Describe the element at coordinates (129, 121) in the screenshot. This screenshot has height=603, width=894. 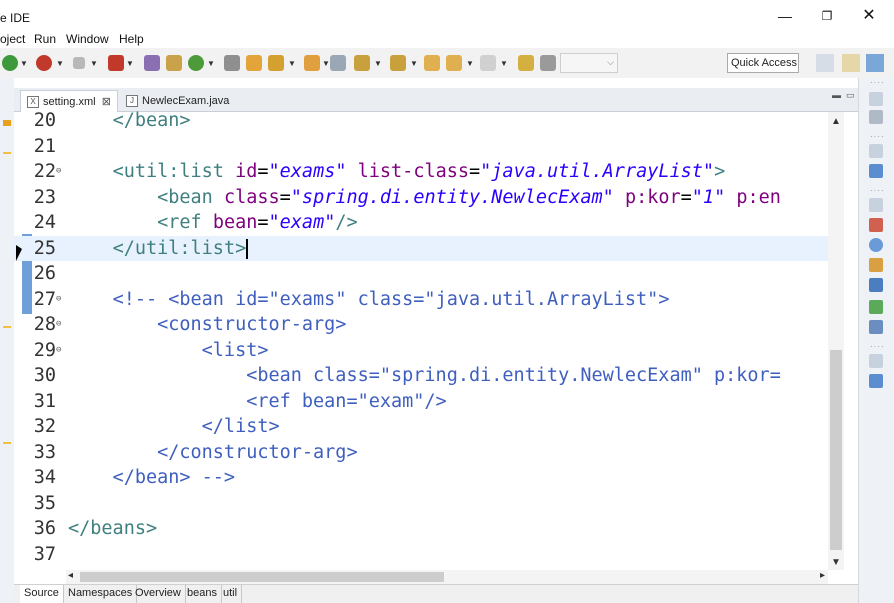
I see `code-text: </bean>` at that location.